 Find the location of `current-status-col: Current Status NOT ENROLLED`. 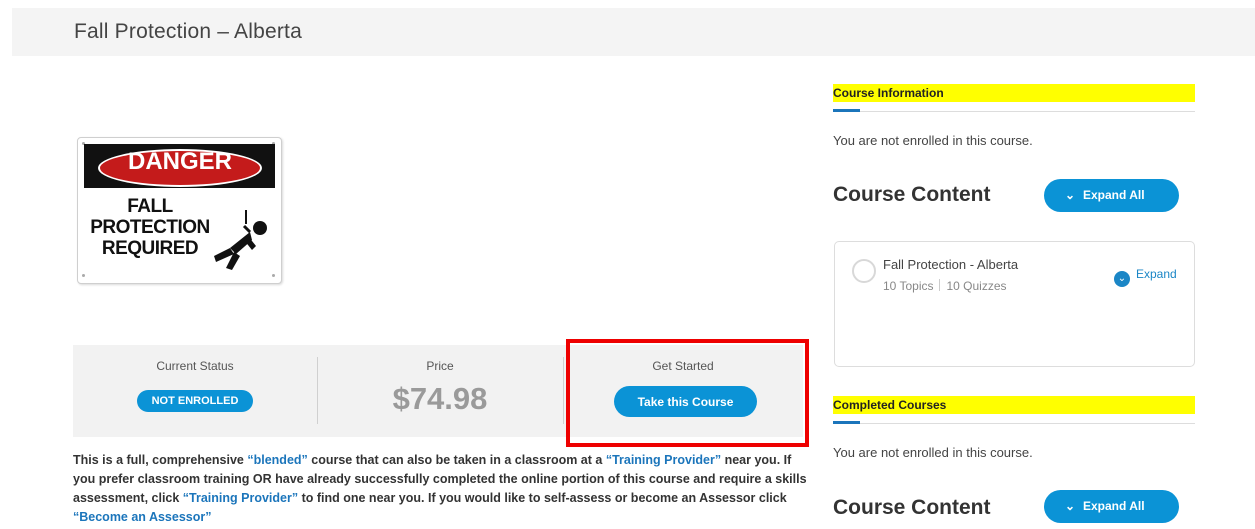

current-status-col: Current Status NOT ENROLLED is located at coordinates (195, 391).